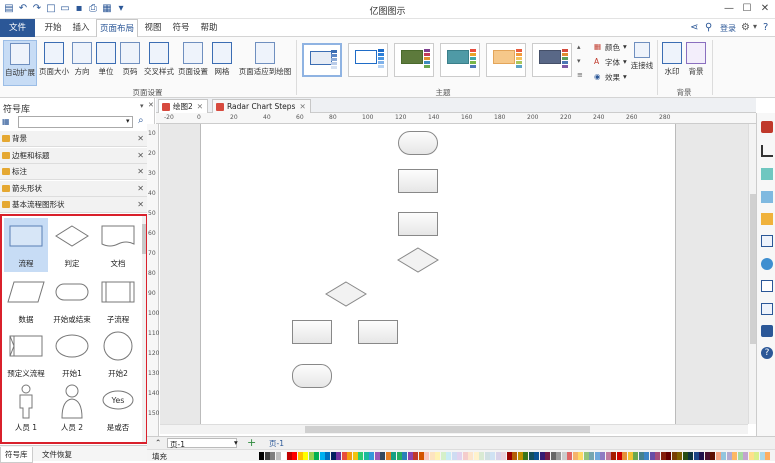 Image resolution: width=775 pixels, height=463 pixels. Describe the element at coordinates (54, 63) in the screenshot. I see `page-size-button: 页面大小` at that location.